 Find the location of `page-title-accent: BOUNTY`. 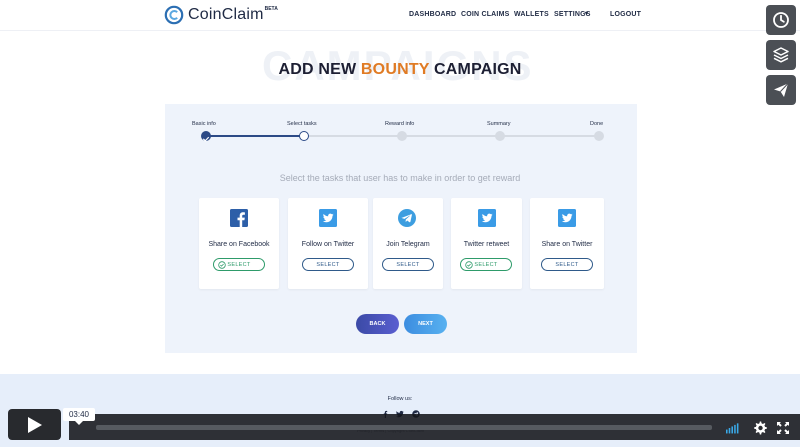

page-title-accent: BOUNTY is located at coordinates (395, 69).